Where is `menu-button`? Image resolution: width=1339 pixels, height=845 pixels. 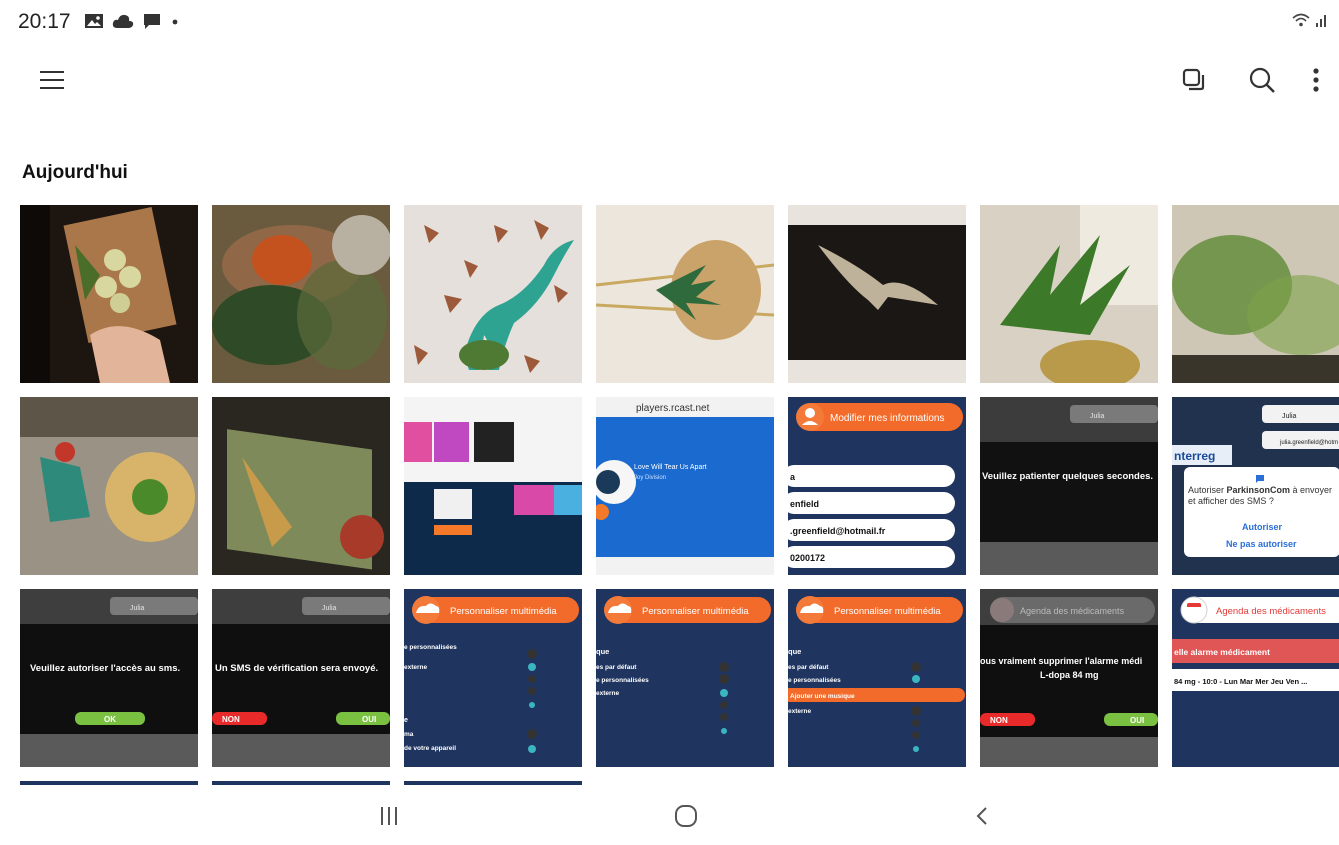 menu-button is located at coordinates (52, 80).